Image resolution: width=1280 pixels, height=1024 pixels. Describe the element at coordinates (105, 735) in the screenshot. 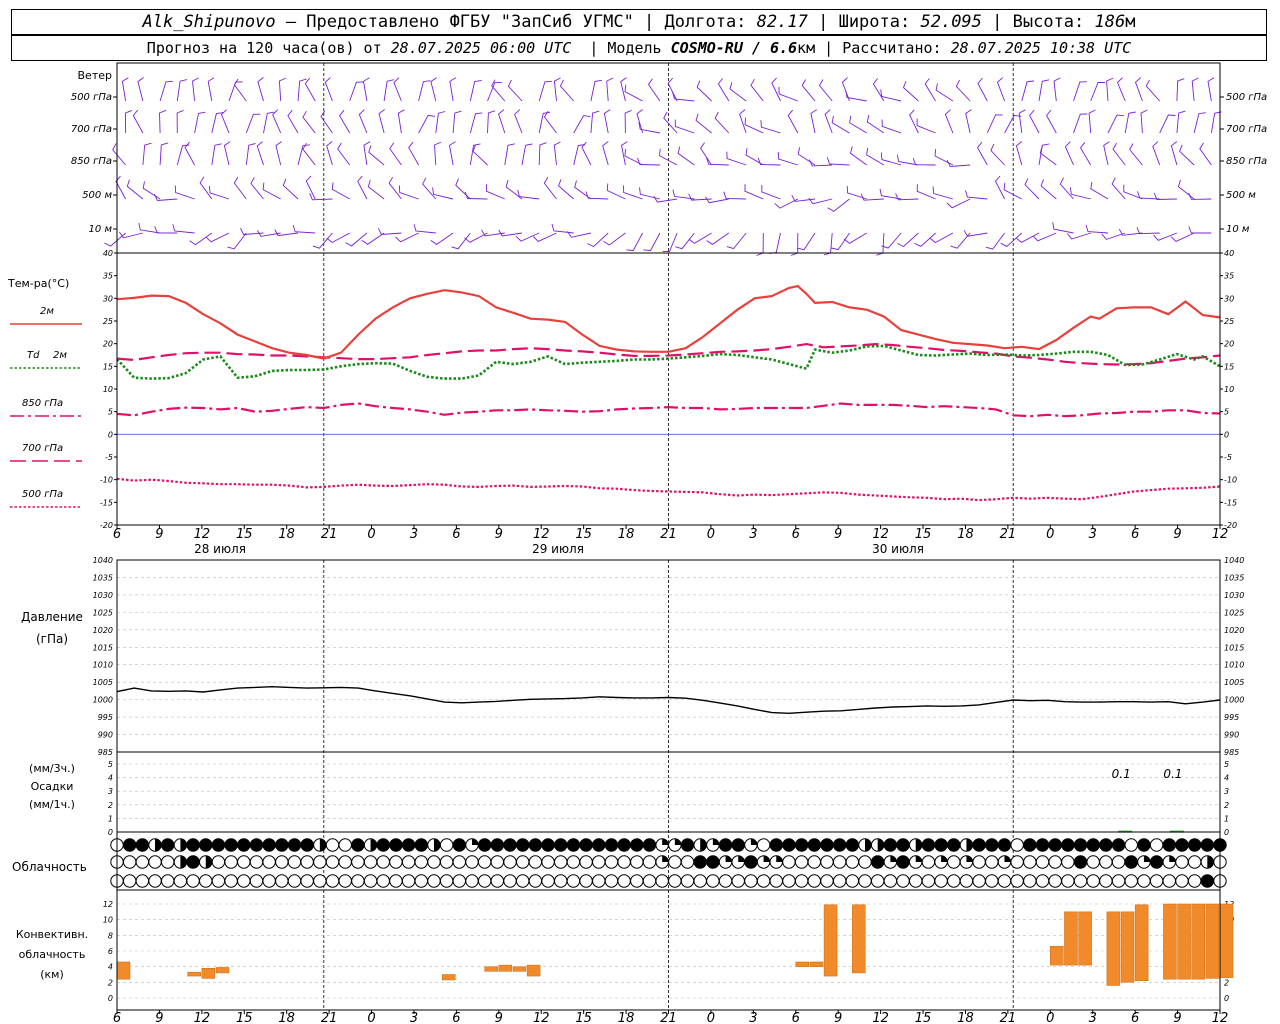

I see `pressure-ytick-label: 990` at that location.